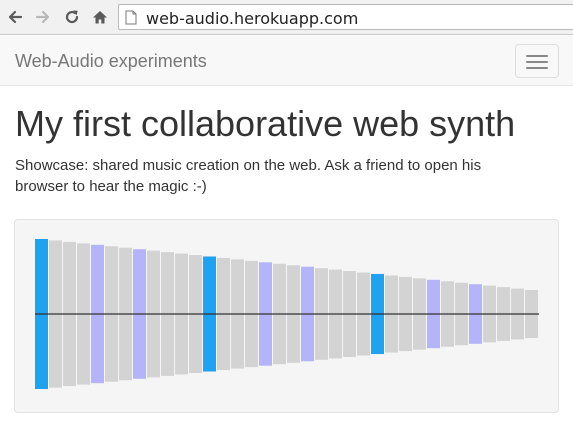  I want to click on forward-button, so click(43, 17).